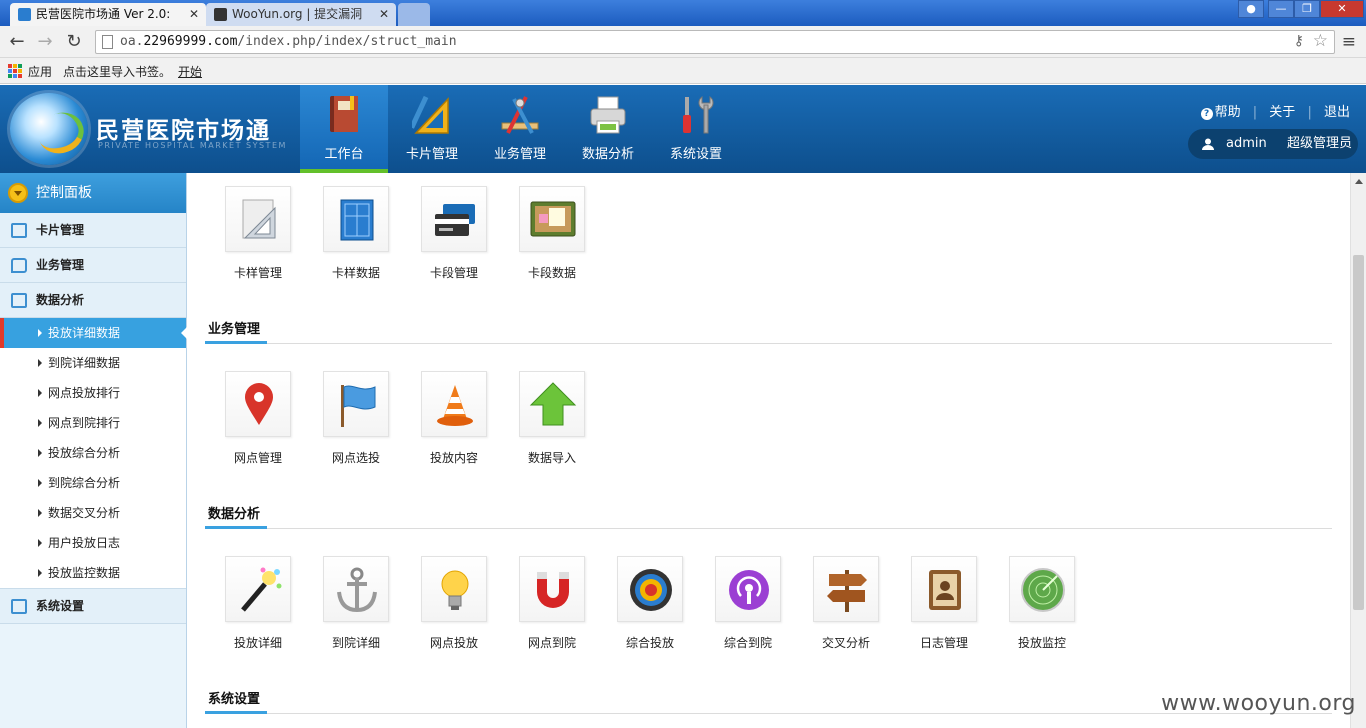 Image resolution: width=1366 pixels, height=728 pixels. I want to click on user-role: 超级管理员, so click(1320, 143).